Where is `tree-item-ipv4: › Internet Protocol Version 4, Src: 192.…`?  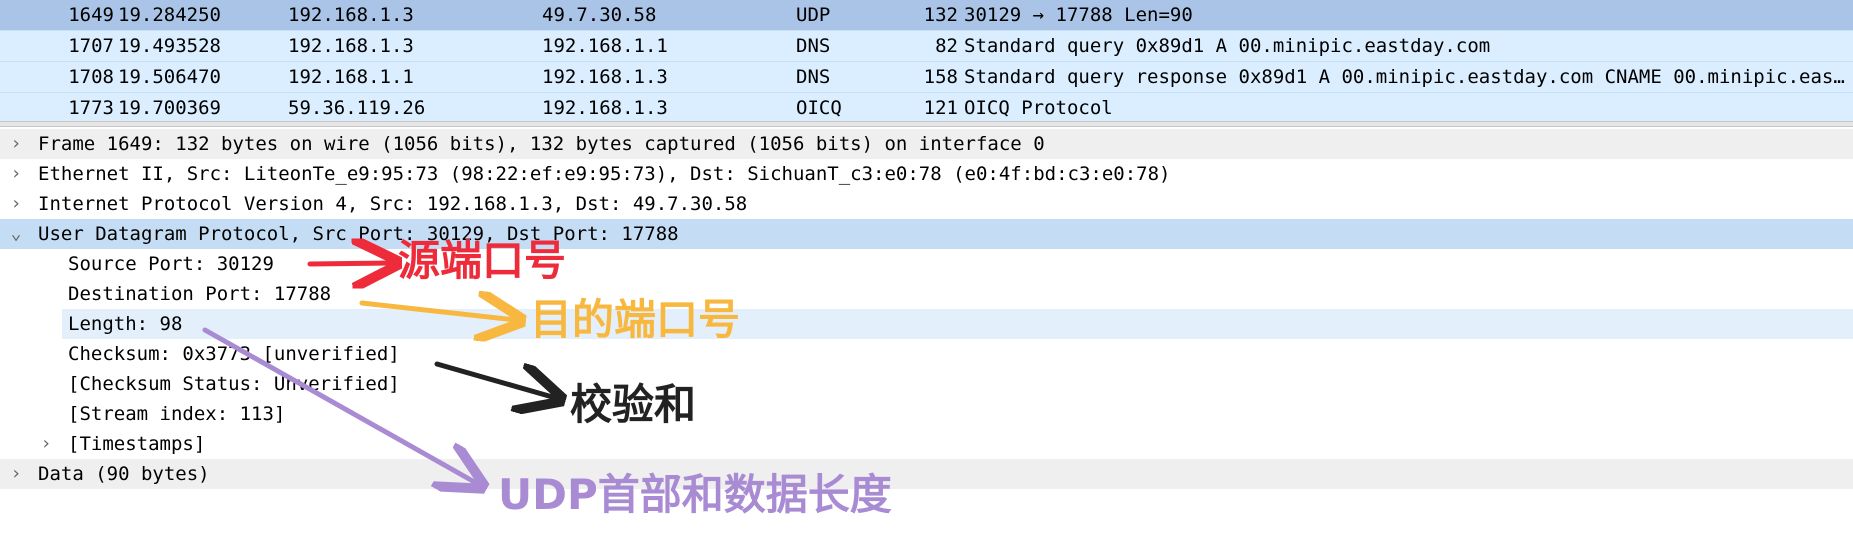
tree-item-ipv4: › Internet Protocol Version 4, Src: 192.… is located at coordinates (926, 204).